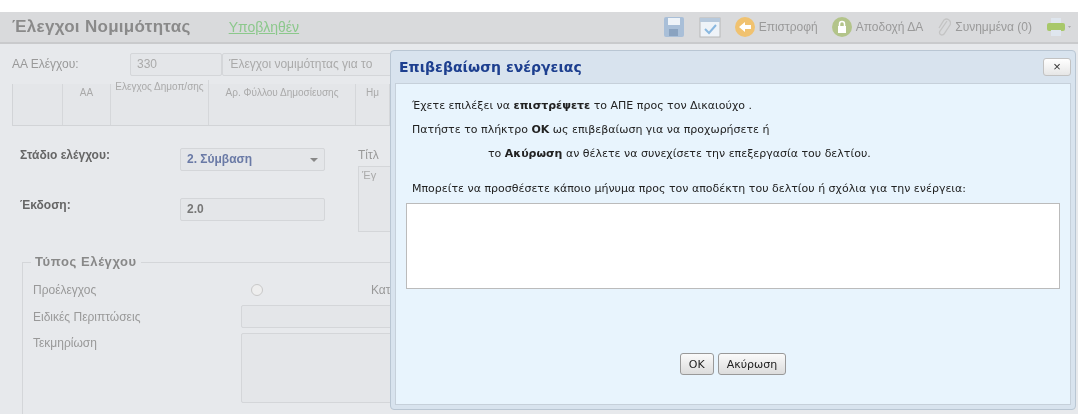 Image resolution: width=1078 pixels, height=414 pixels. Describe the element at coordinates (380, 290) in the screenshot. I see `column-label: Κατ` at that location.